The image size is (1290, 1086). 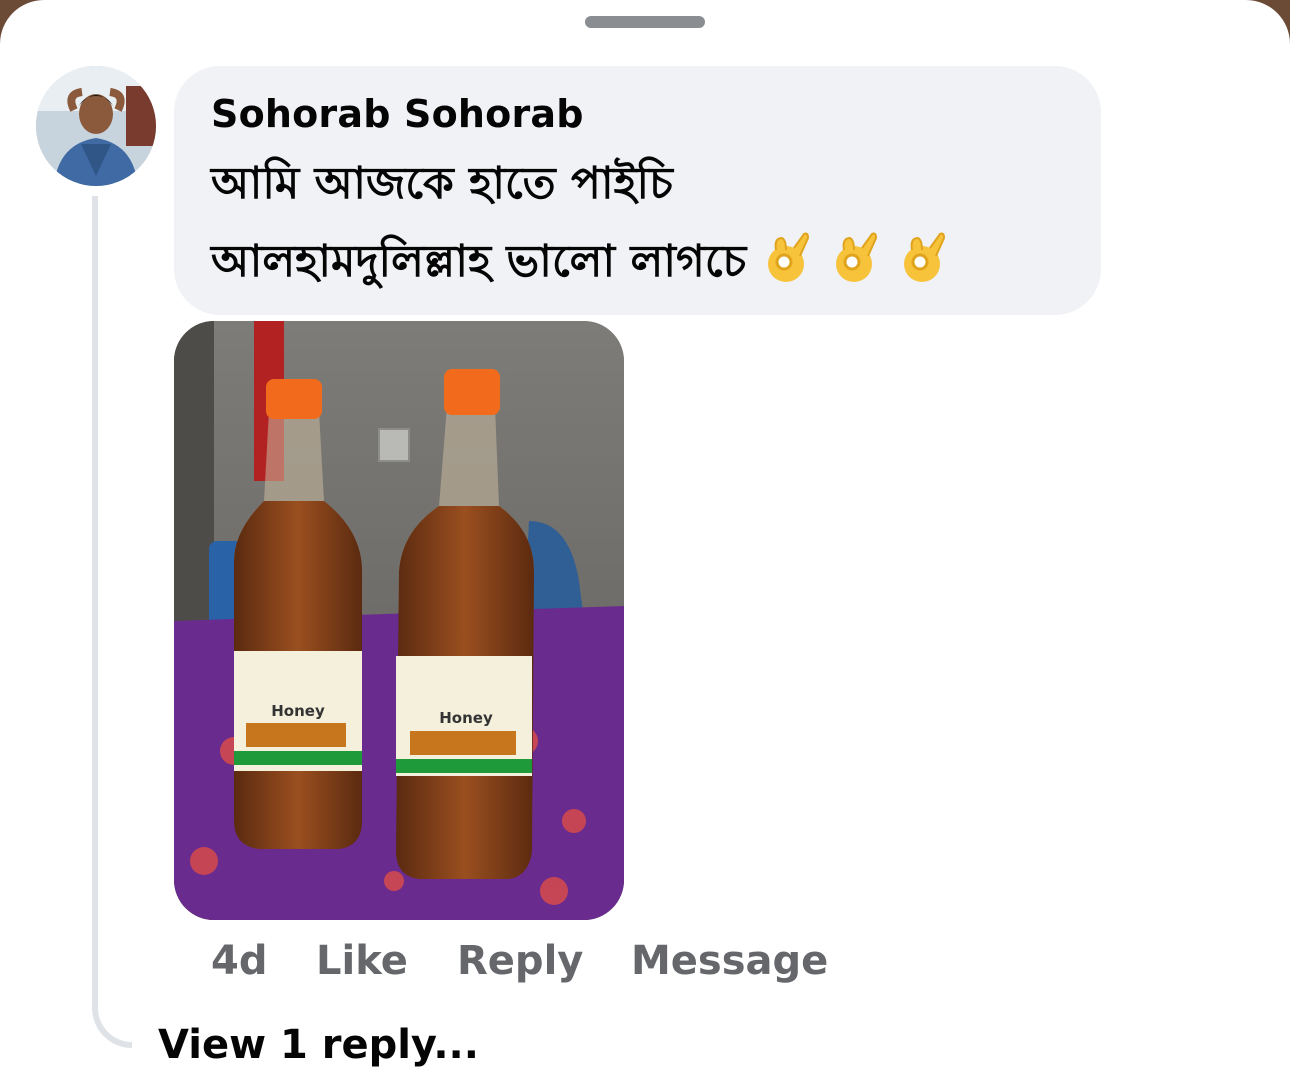 What do you see at coordinates (239, 961) in the screenshot?
I see `comment-timestamp: 4d` at bounding box center [239, 961].